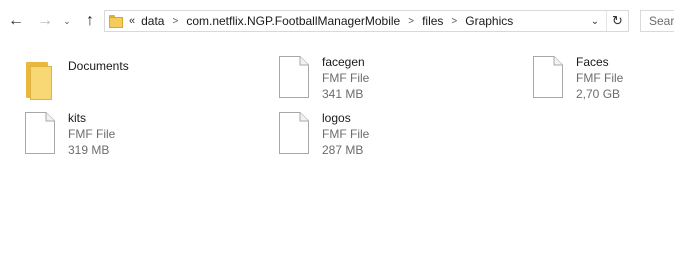 The height and width of the screenshot is (276, 674). I want to click on up-arrow-icon: ↑, so click(90, 20).